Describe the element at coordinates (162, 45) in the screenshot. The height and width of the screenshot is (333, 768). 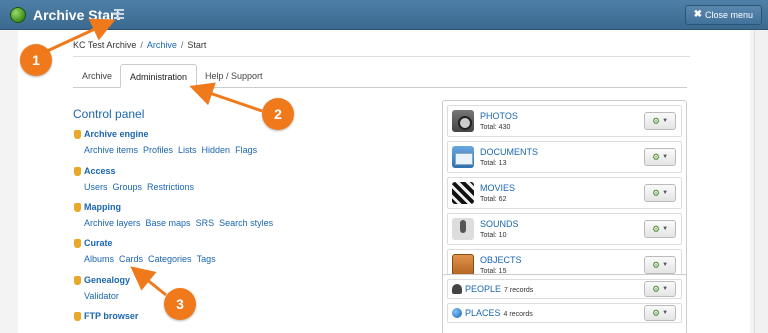
I see `breadcrumb-archive-link: Archive` at that location.